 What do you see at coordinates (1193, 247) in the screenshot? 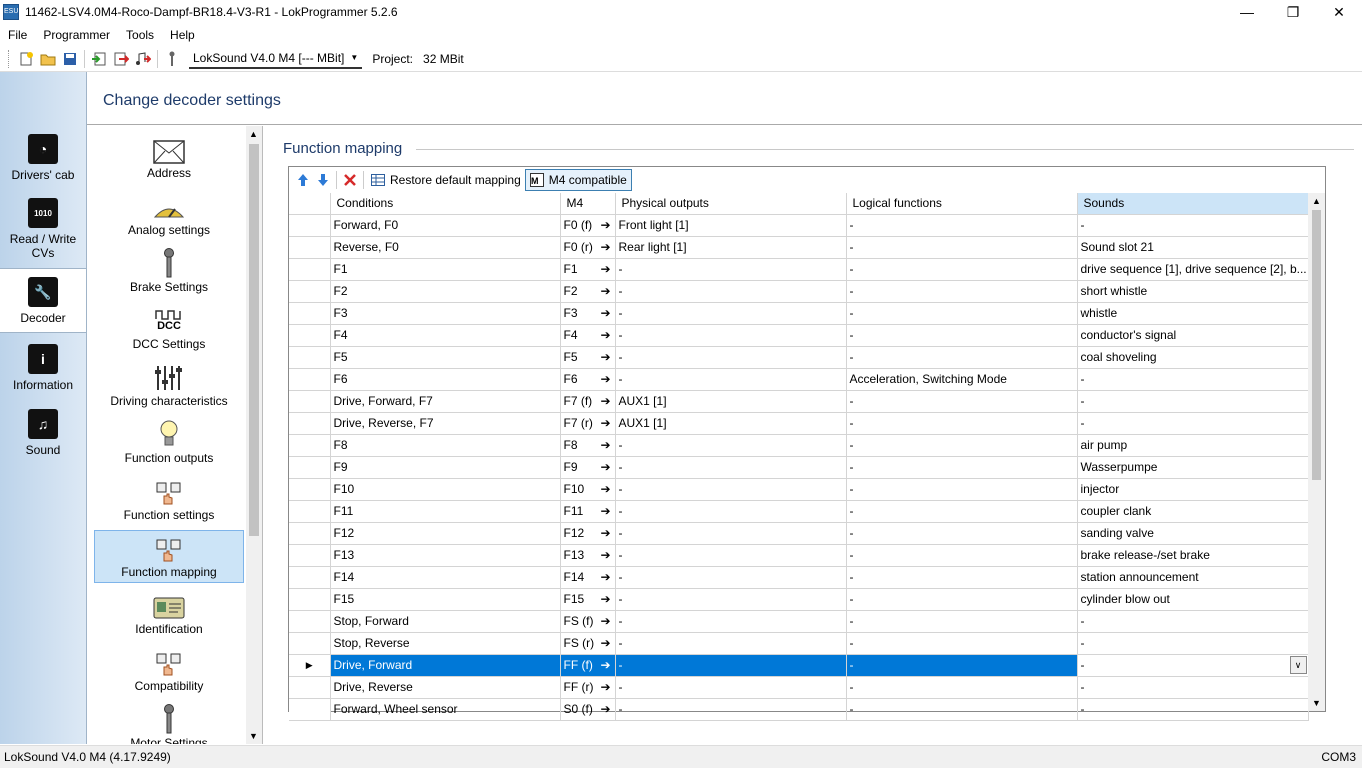
I see `sounds-cell: Sound slot 21` at bounding box center [1193, 247].